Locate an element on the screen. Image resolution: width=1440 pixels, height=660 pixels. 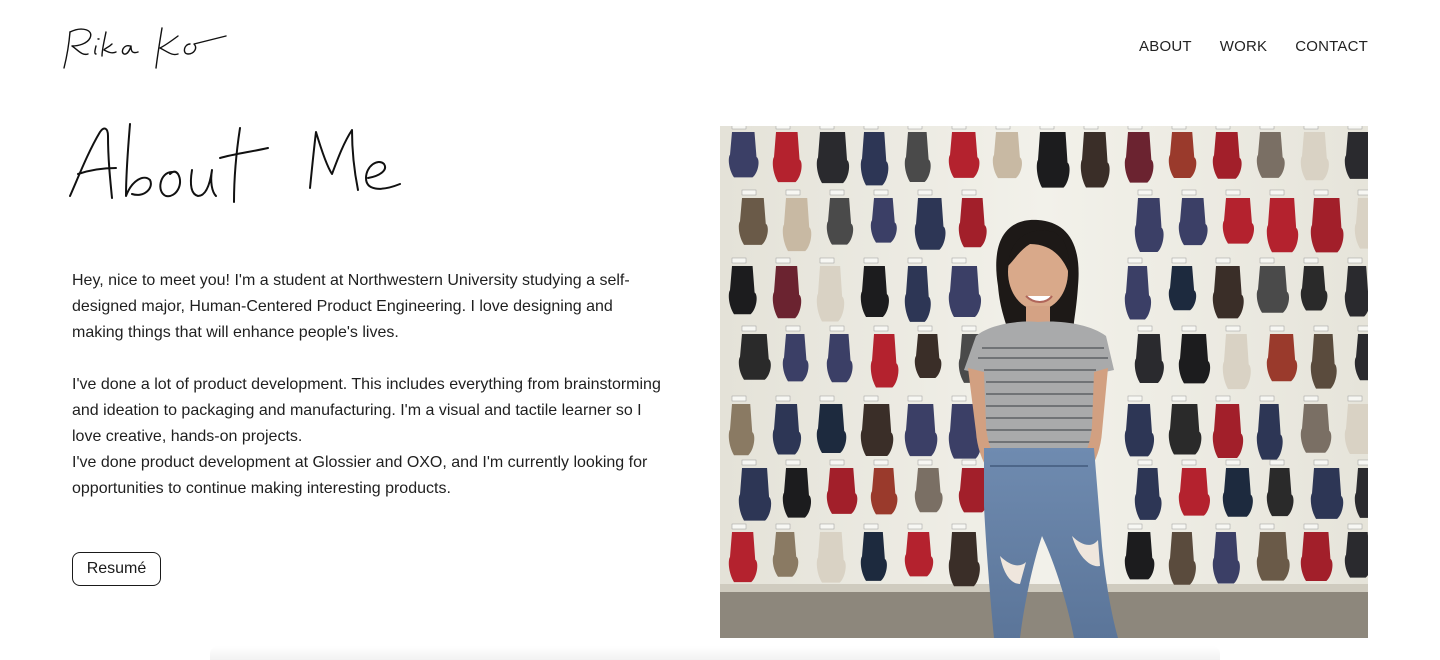
page-title is located at coordinates (235, 163).